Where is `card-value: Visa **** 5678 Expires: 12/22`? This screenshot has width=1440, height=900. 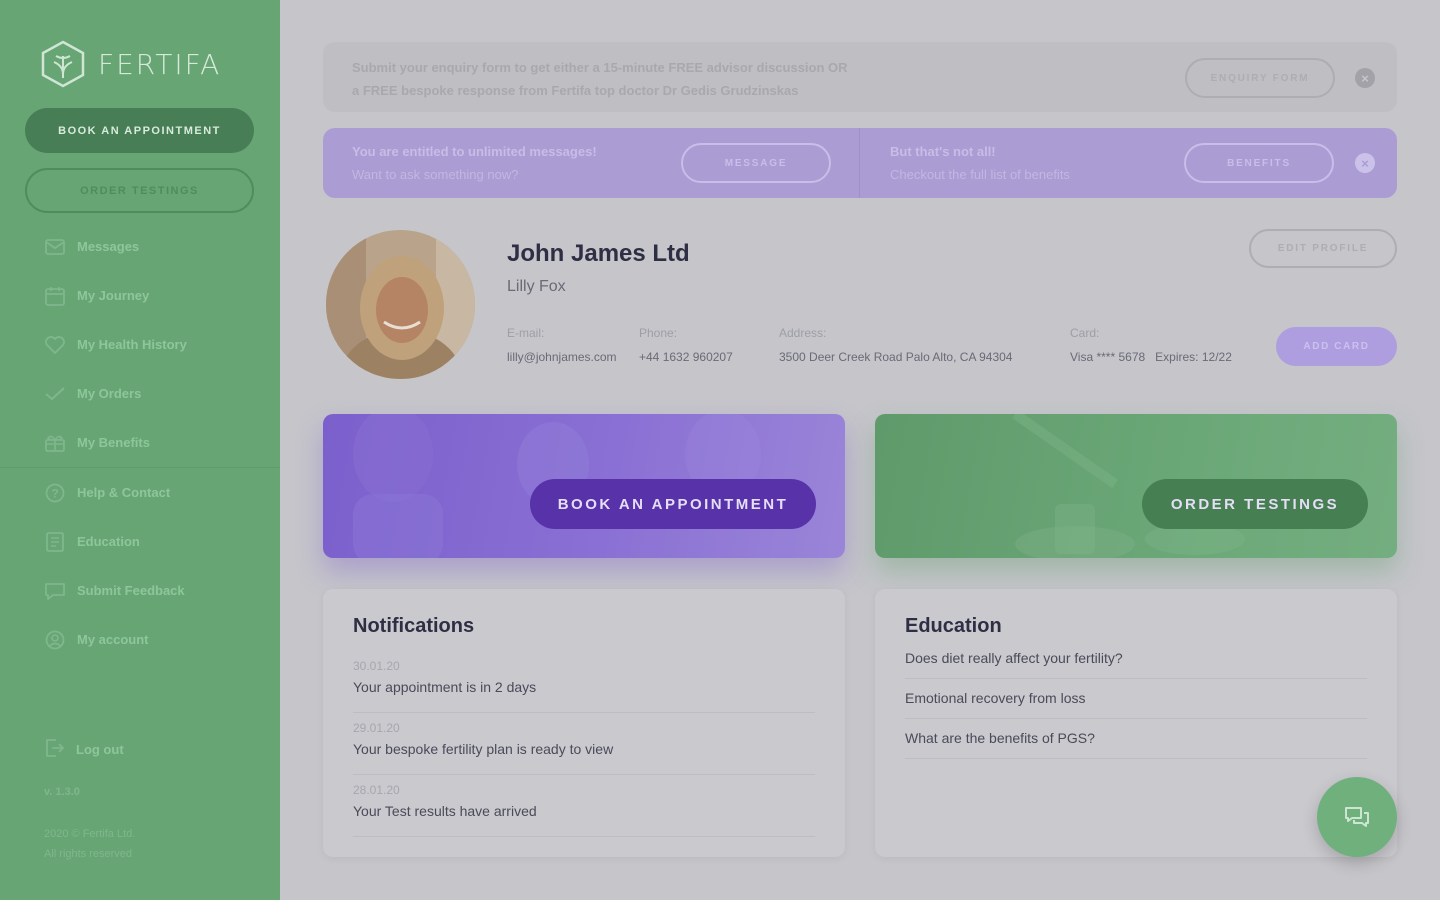 card-value: Visa **** 5678 Expires: 12/22 is located at coordinates (1151, 357).